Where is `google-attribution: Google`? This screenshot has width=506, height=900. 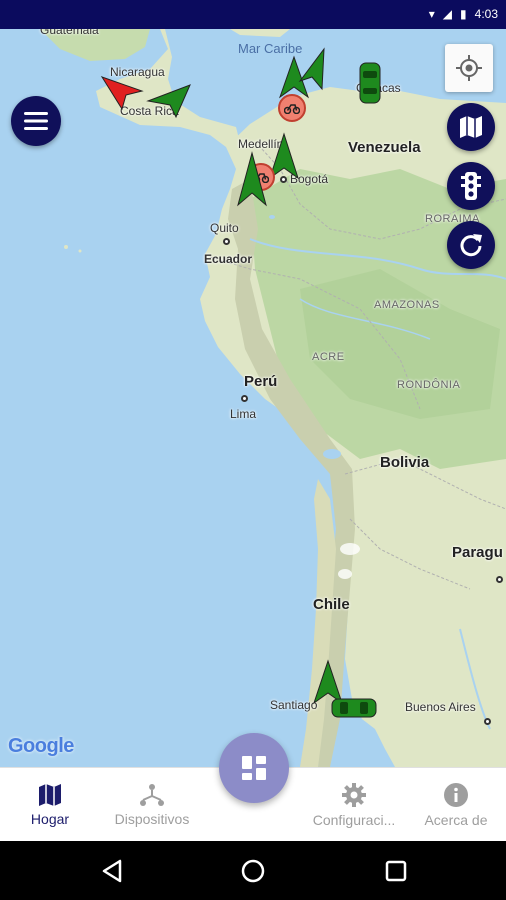 google-attribution: Google is located at coordinates (41, 746).